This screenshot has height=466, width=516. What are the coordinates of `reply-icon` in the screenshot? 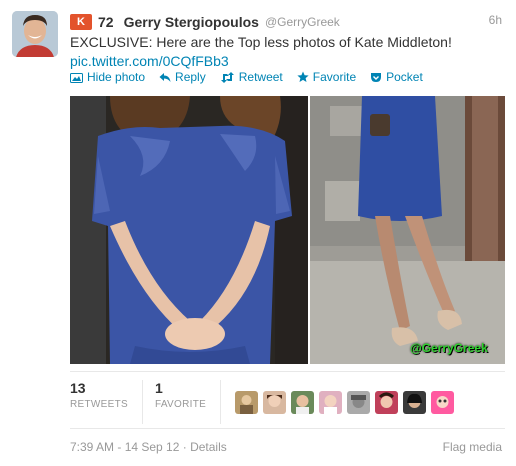 It's located at (165, 77).